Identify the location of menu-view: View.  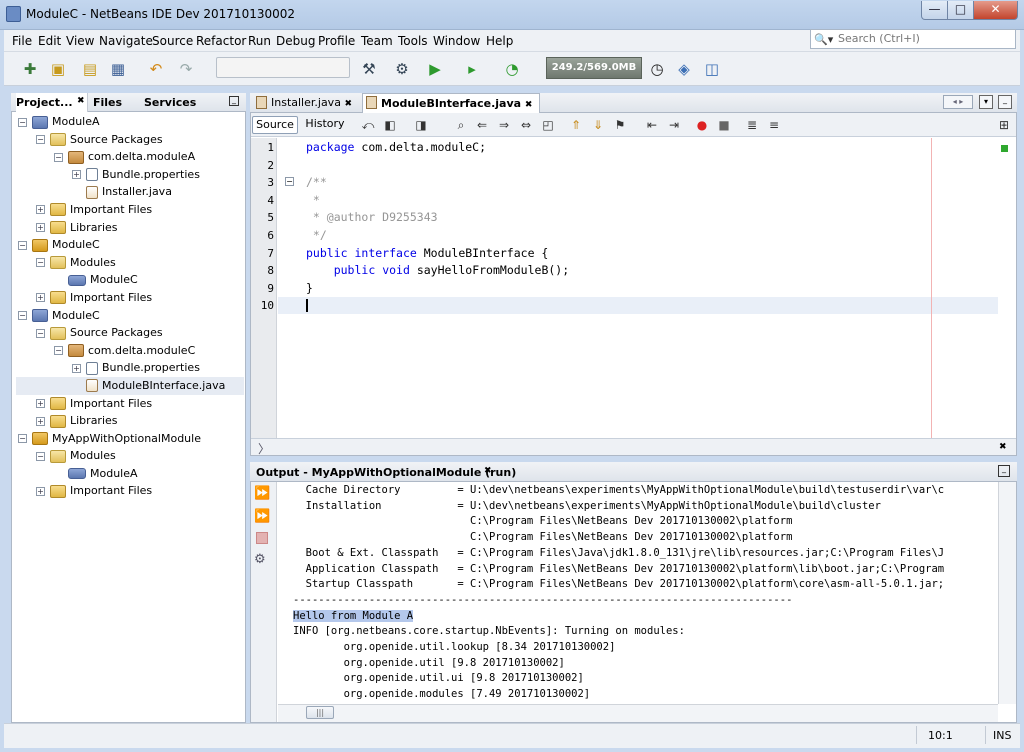
(80, 41).